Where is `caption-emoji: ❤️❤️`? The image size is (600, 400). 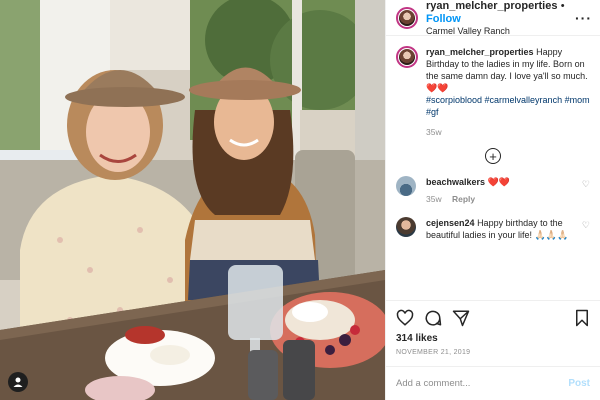
caption-emoji: ❤️❤️ is located at coordinates (437, 88).